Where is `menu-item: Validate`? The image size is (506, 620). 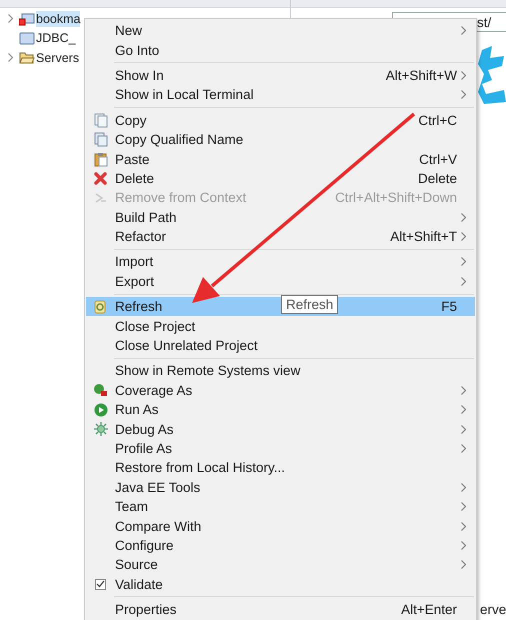
menu-item: Validate is located at coordinates (280, 584).